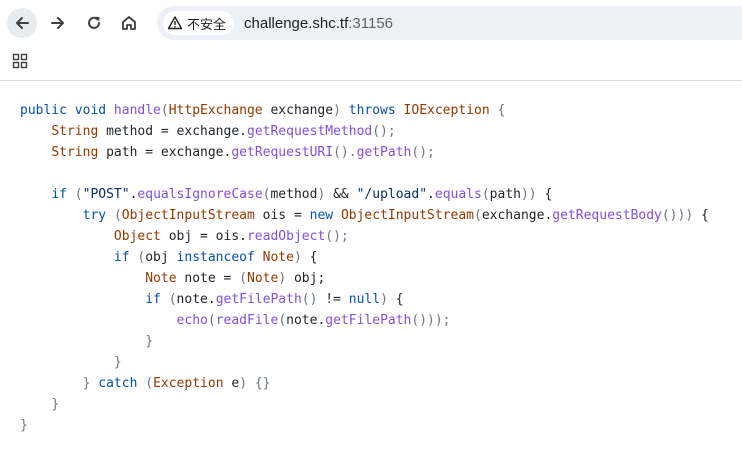  What do you see at coordinates (137, 110) in the screenshot?
I see `code-token: handle` at bounding box center [137, 110].